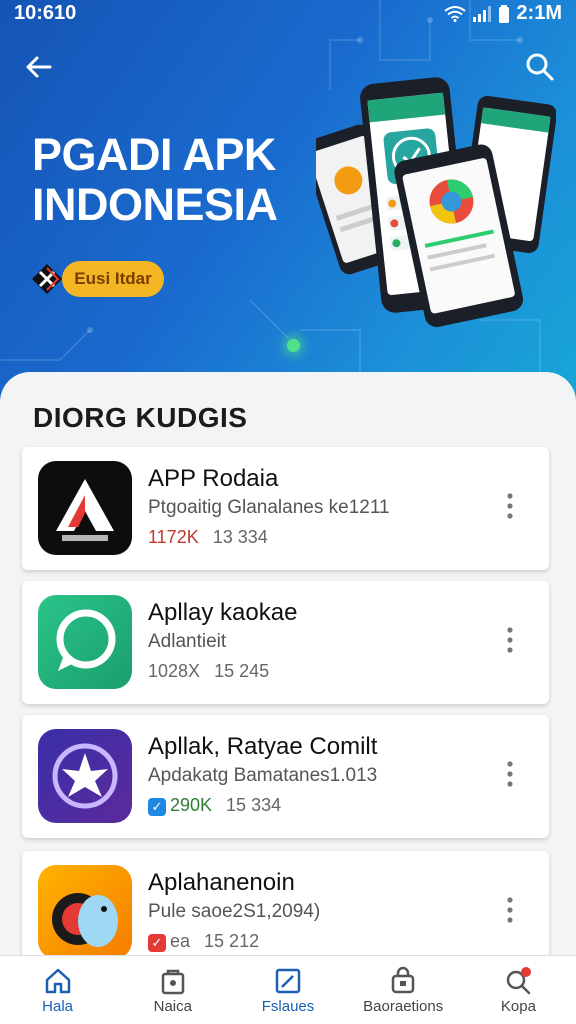 The image size is (576, 1024). Describe the element at coordinates (155, 204) in the screenshot. I see `hero-title-line2: INDONESIA` at that location.